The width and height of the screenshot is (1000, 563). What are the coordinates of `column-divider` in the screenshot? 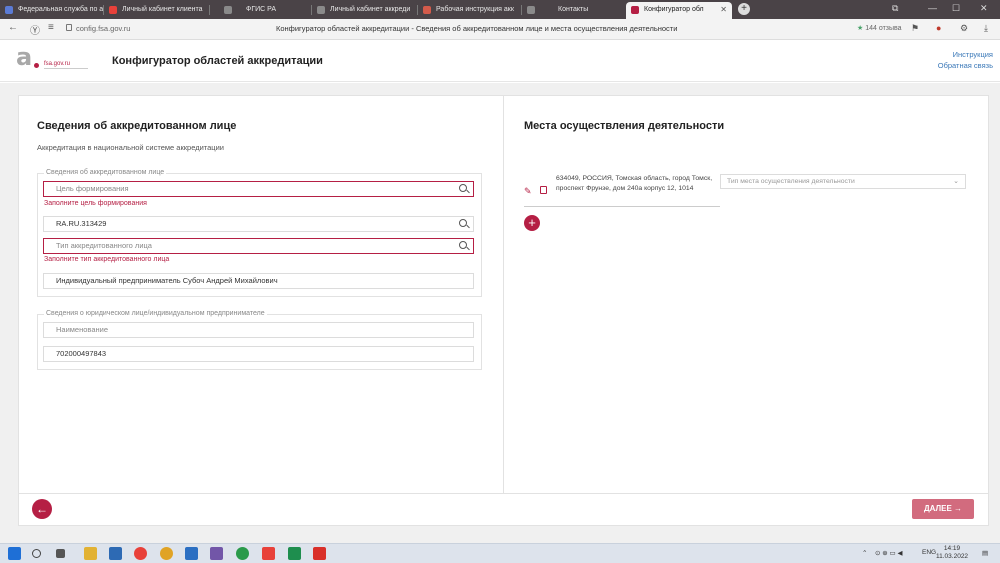 It's located at (503, 294).